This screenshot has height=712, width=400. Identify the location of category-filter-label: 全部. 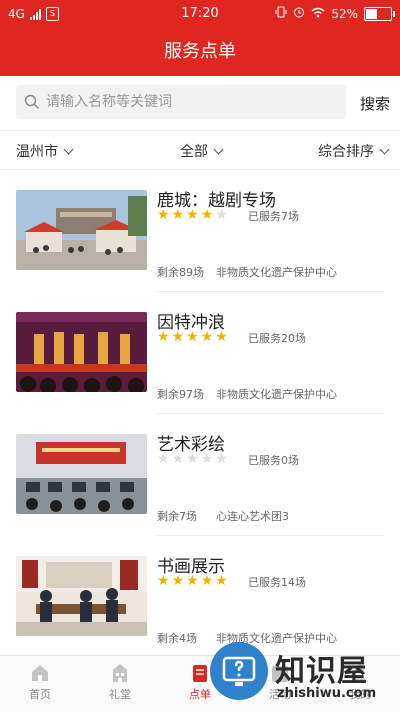
(194, 152).